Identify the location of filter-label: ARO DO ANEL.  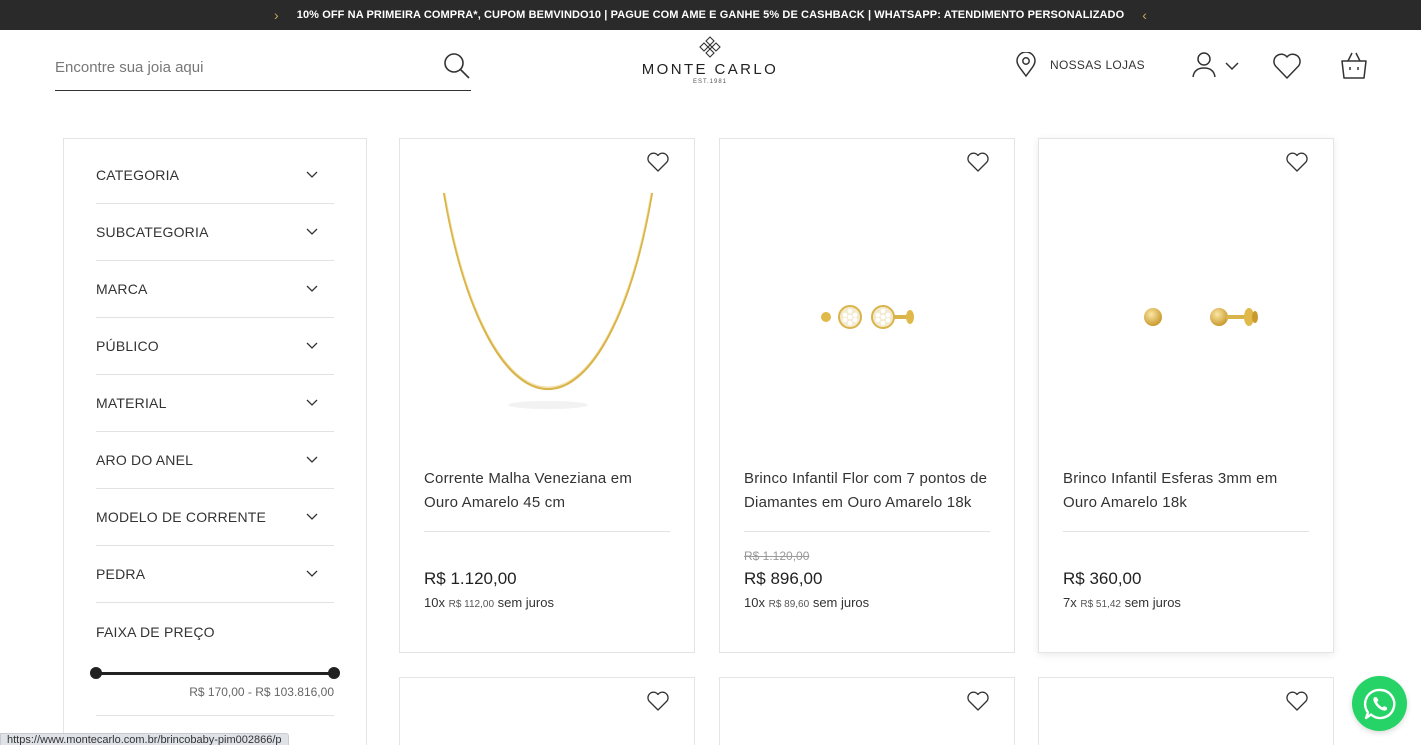
(145, 460).